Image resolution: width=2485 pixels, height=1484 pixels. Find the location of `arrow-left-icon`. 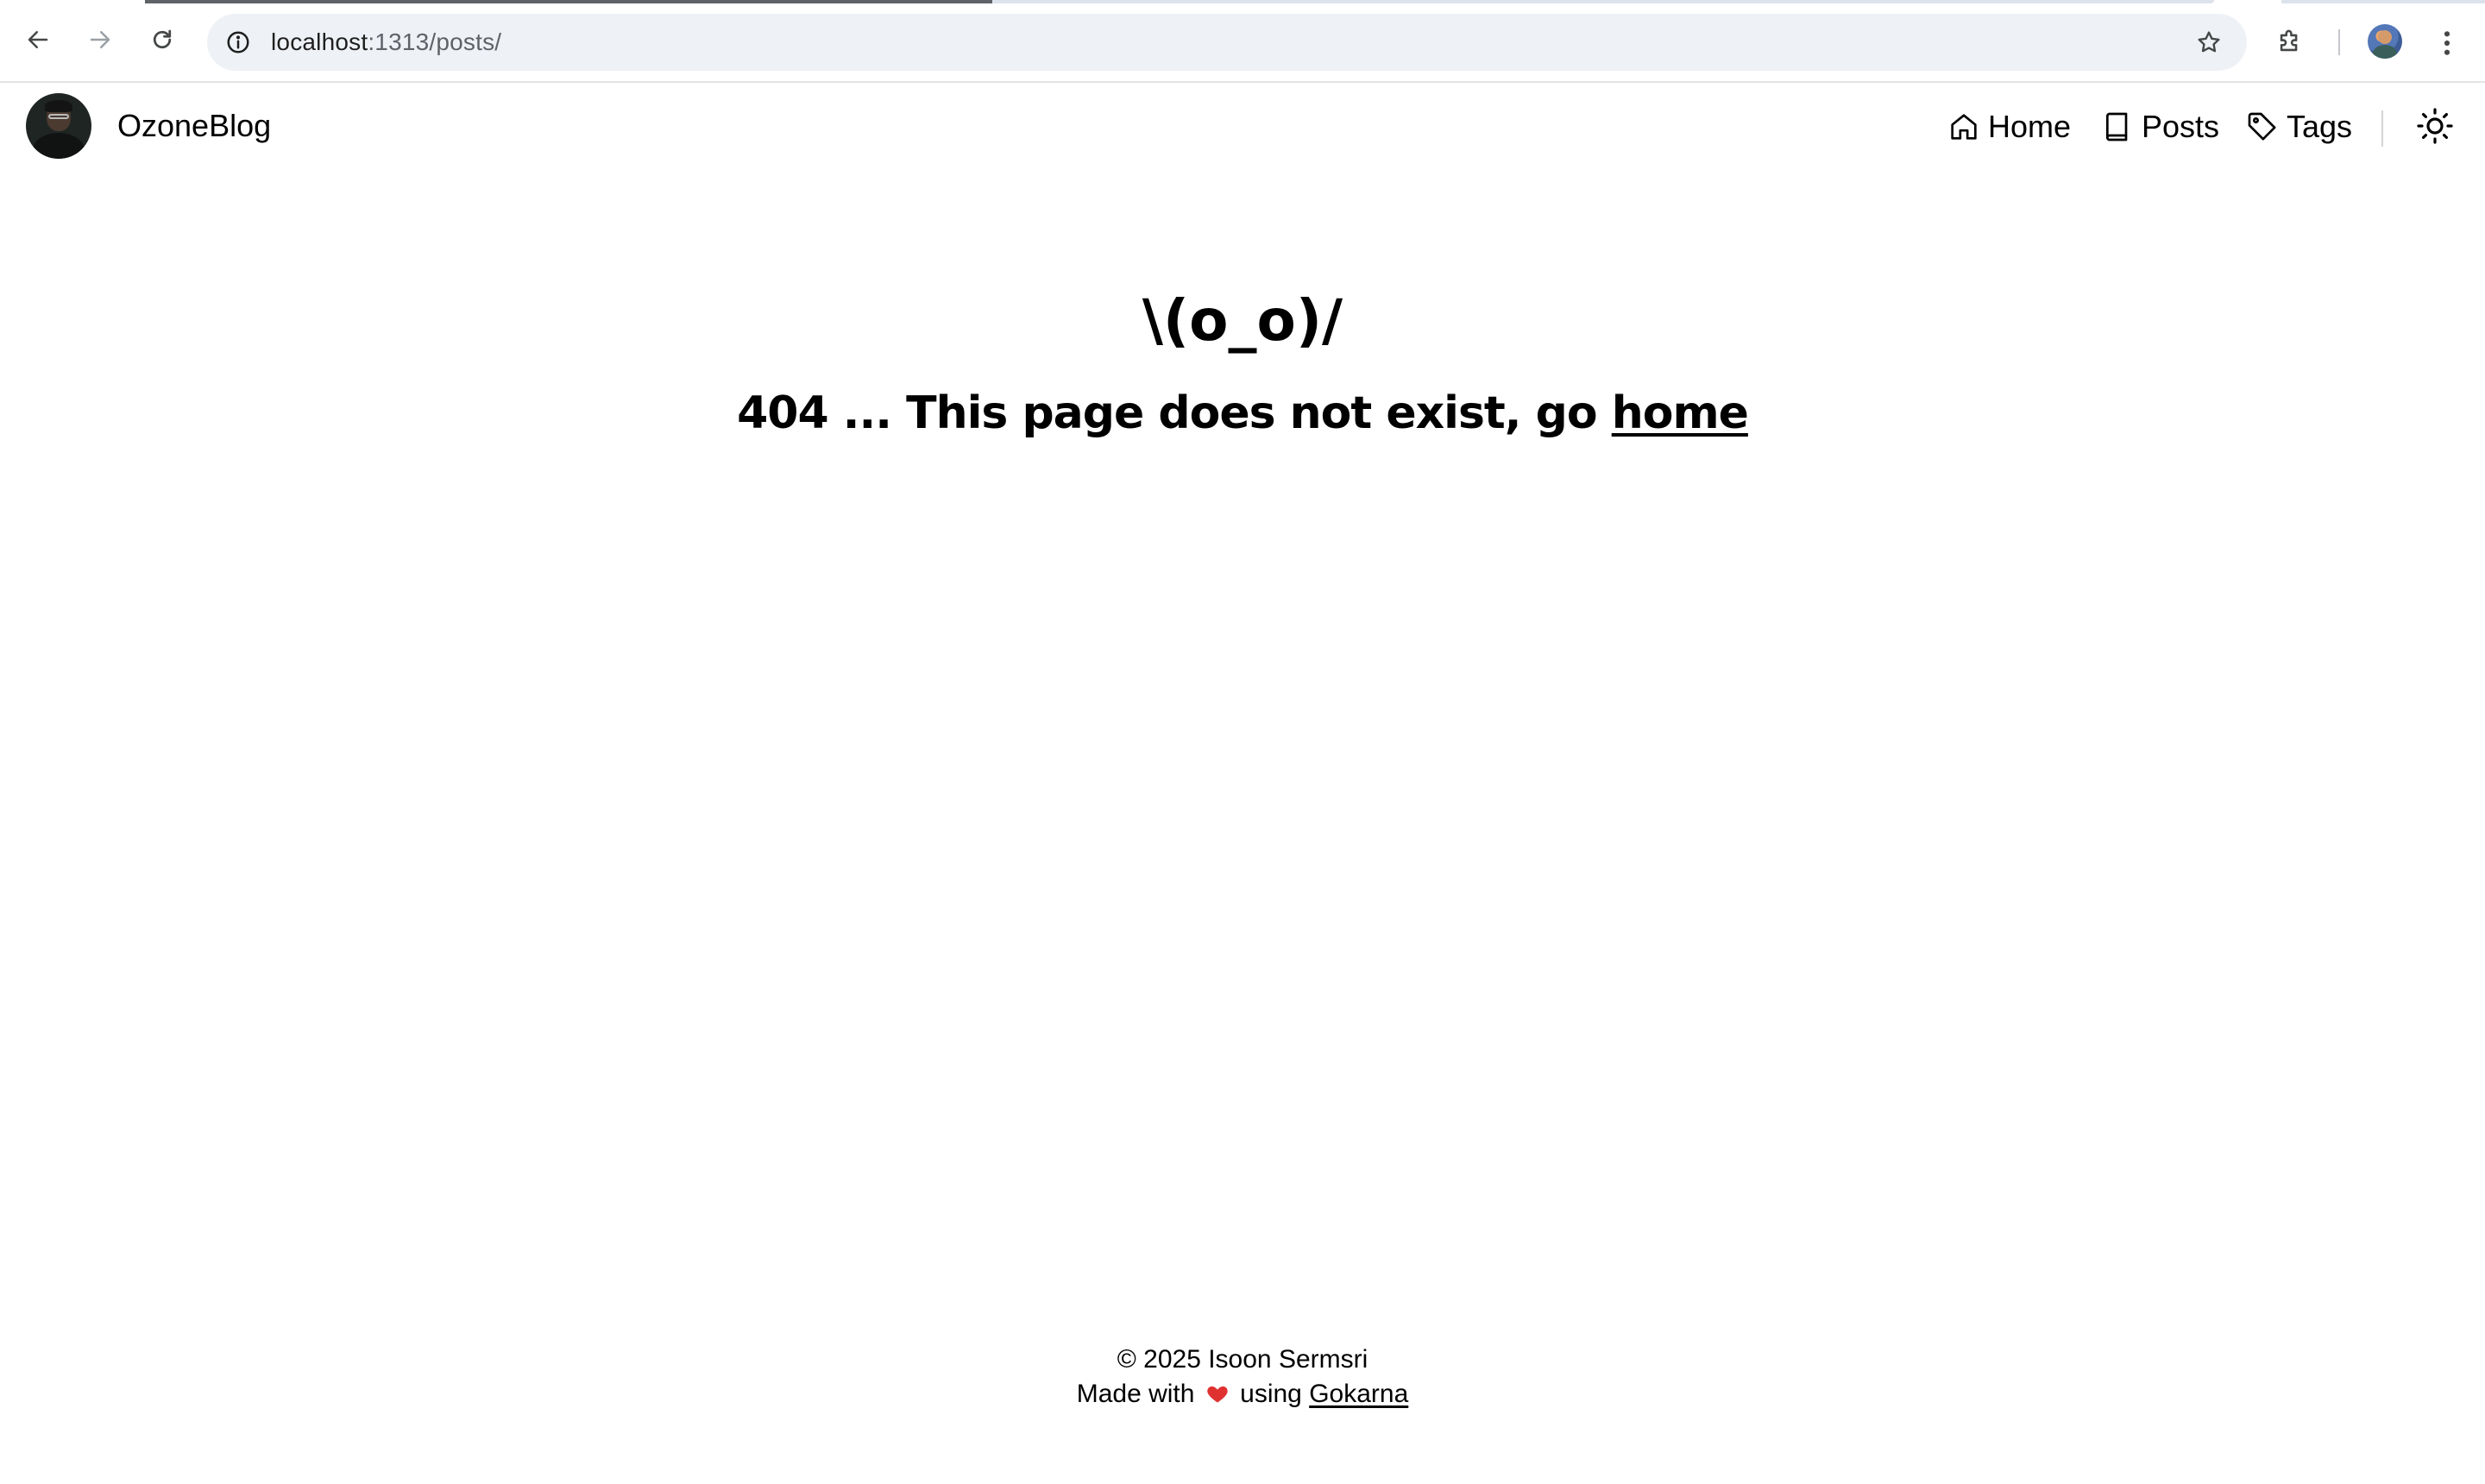

arrow-left-icon is located at coordinates (38, 39).